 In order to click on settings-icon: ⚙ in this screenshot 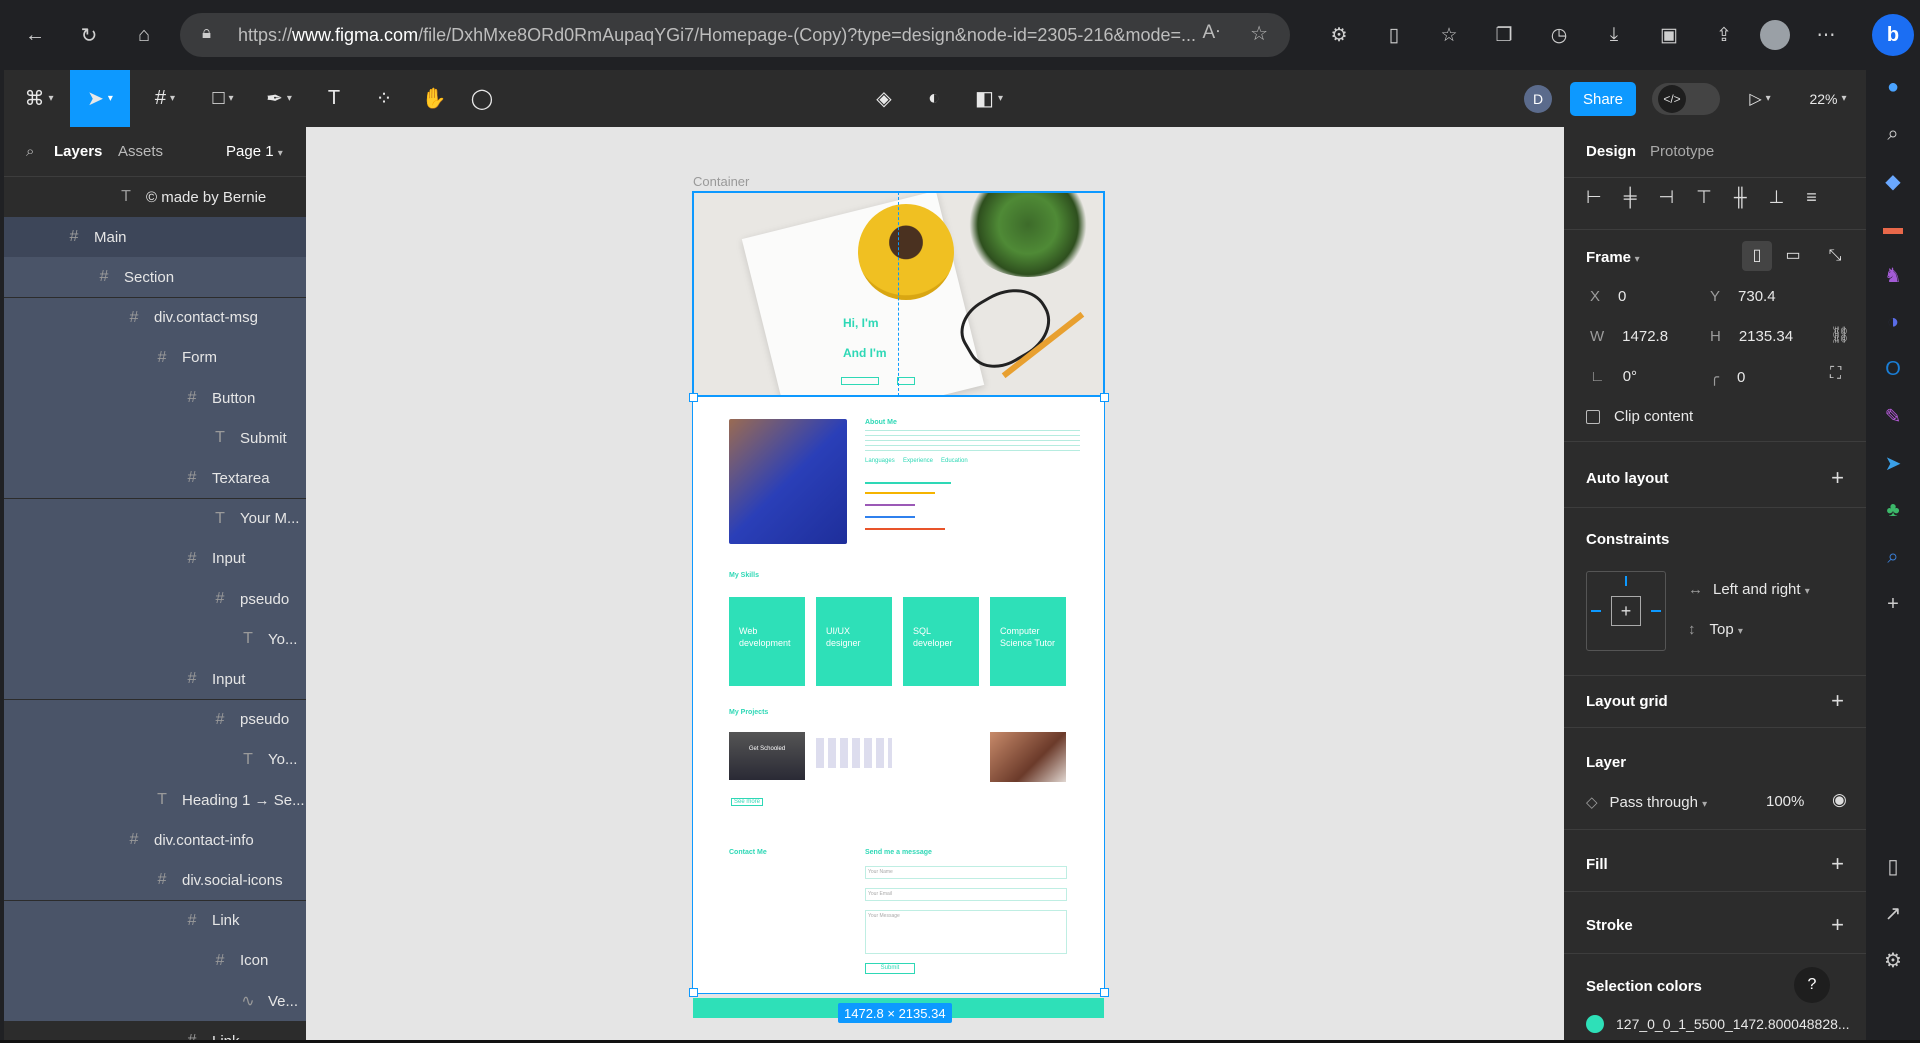, I will do `click(1893, 960)`.